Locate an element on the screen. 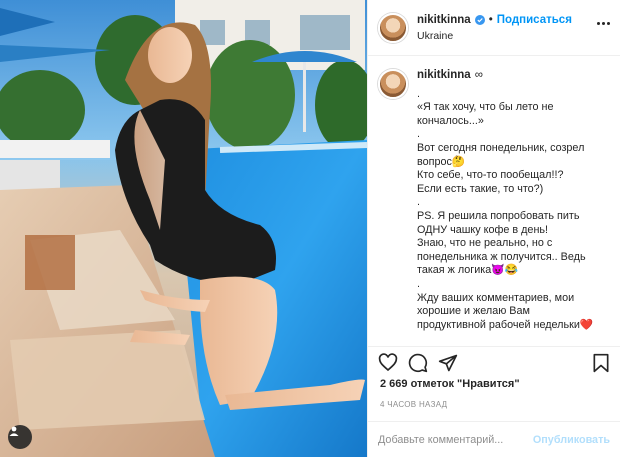 The width and height of the screenshot is (620, 457). caption-line: кончалось...» is located at coordinates (450, 120).